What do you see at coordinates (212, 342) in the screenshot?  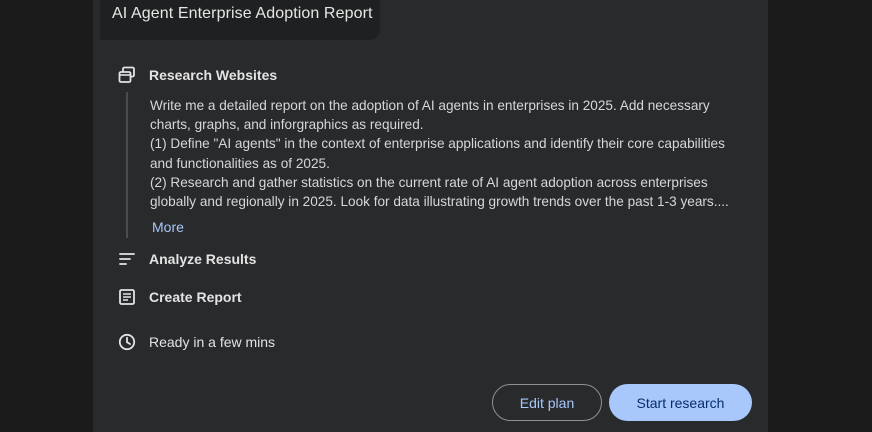 I see `ready-estimate: Ready in a few mins` at bounding box center [212, 342].